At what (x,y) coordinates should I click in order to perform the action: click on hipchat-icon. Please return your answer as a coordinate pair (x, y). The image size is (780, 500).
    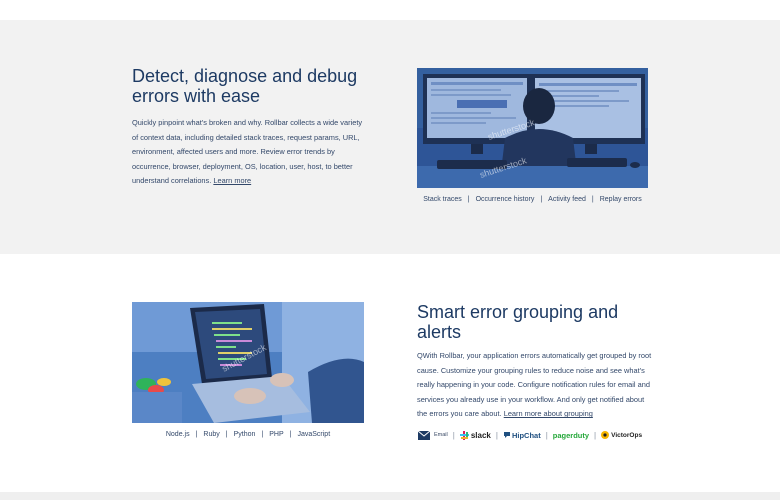
    Looking at the image, I should click on (506, 435).